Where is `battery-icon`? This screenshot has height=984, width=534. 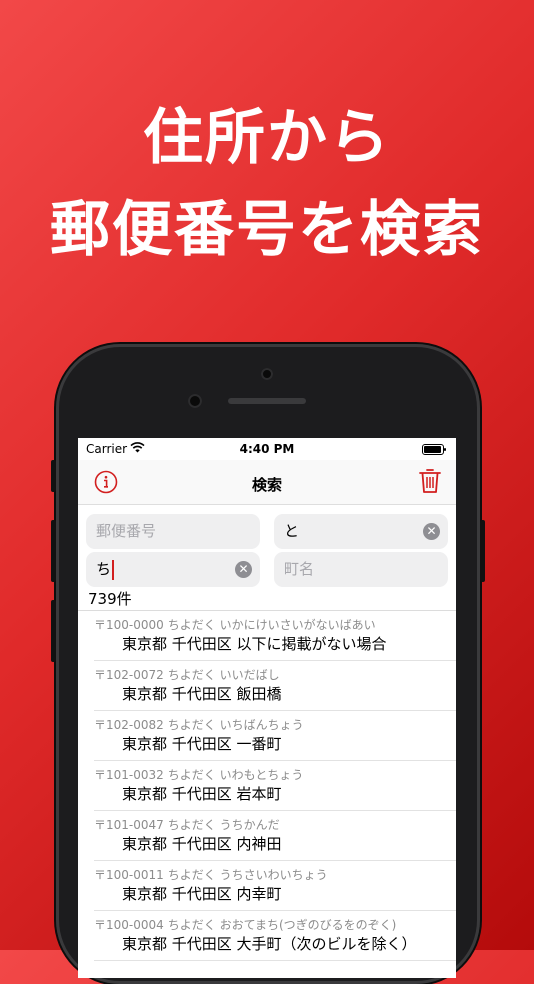
battery-icon is located at coordinates (434, 449).